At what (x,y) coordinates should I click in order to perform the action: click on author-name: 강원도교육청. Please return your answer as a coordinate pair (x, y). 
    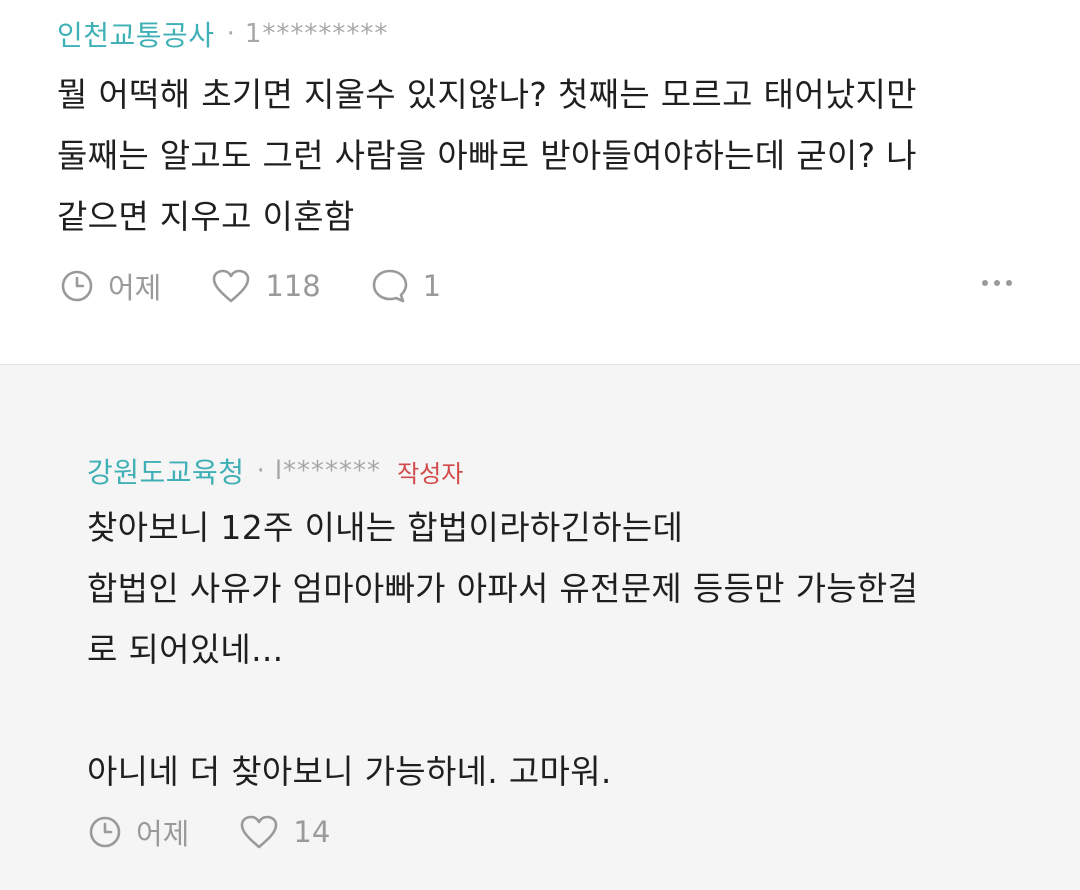
    Looking at the image, I should click on (166, 471).